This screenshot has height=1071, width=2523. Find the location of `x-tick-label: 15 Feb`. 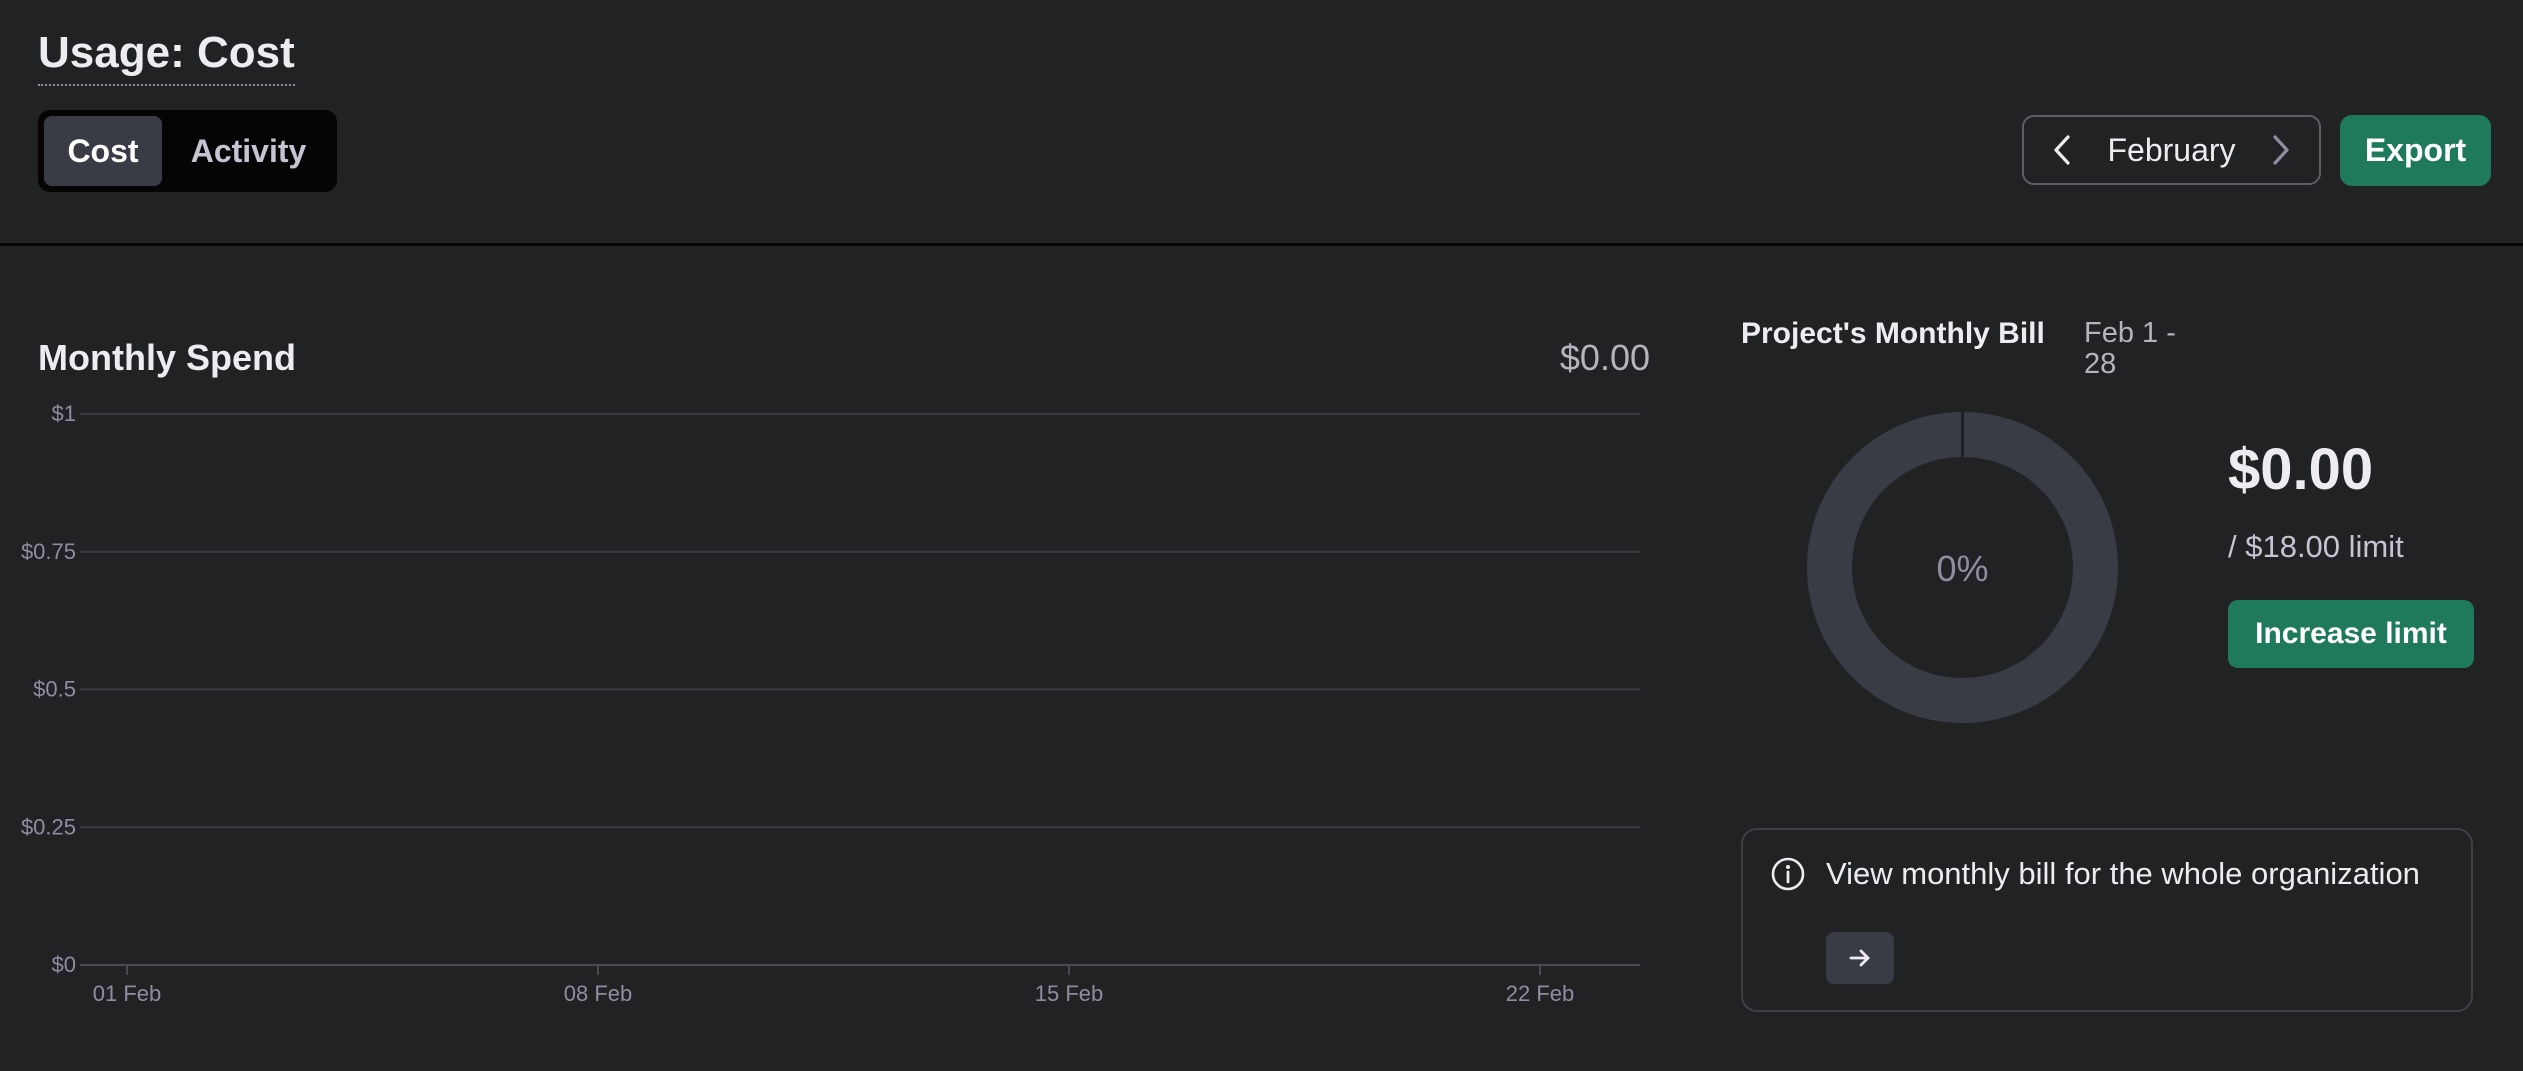

x-tick-label: 15 Feb is located at coordinates (1069, 993).